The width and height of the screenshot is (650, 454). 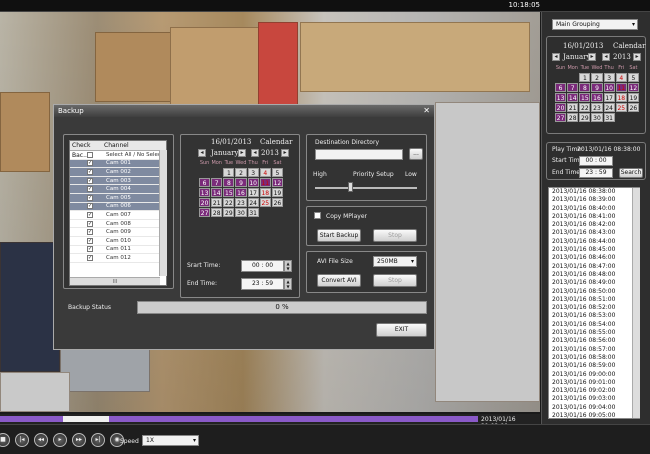 I want to click on event-list-item: 2013/01/16 08:43:00, so click(x=594, y=233).